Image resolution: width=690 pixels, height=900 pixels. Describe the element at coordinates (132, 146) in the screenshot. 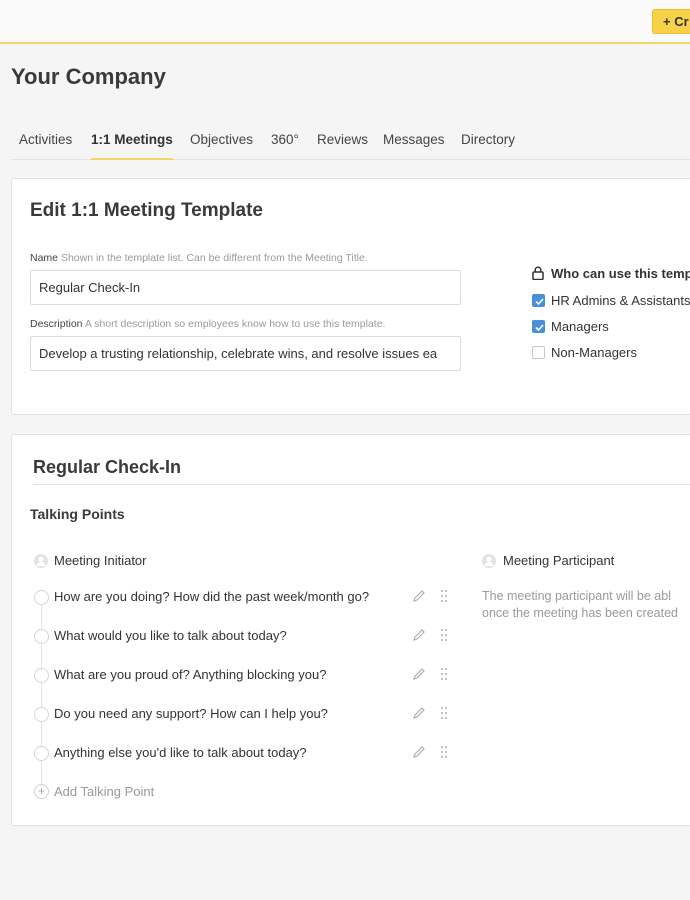

I see `tab-1-1-meetings: 1:1 Meetings` at that location.